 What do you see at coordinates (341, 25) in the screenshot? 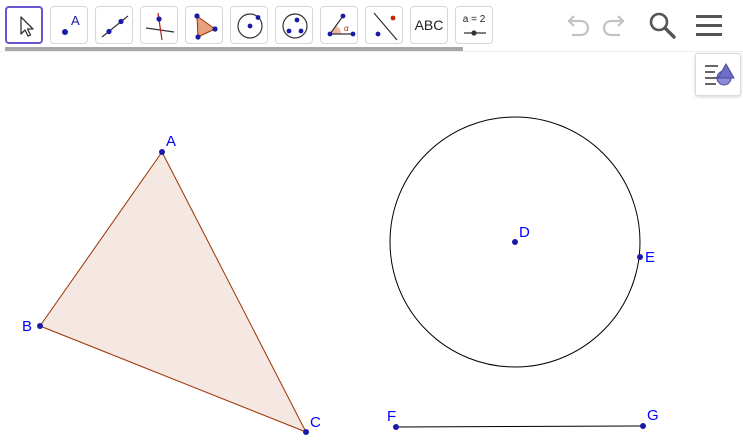
I see `angle-icon: α` at bounding box center [341, 25].